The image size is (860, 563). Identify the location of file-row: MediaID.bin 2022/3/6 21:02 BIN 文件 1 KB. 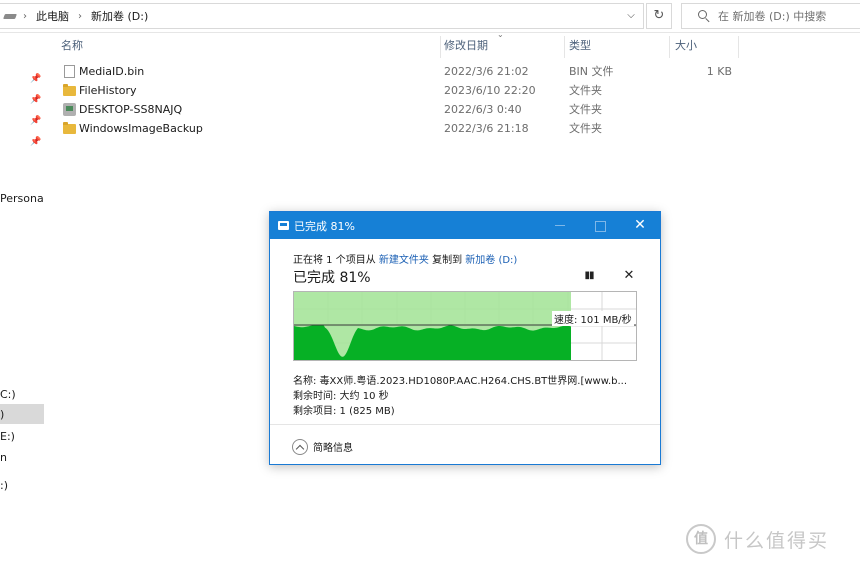
(405, 71).